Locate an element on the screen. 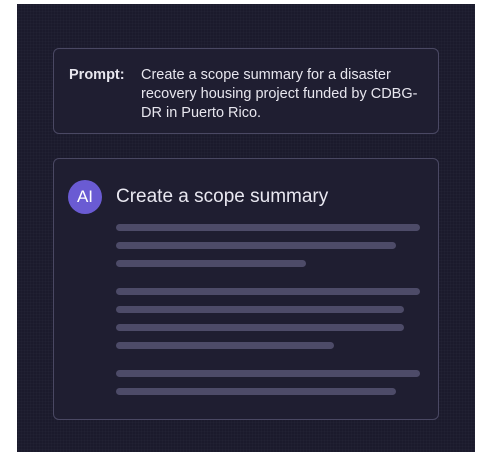 This screenshot has width=481, height=458. response-title: Create a scope summary is located at coordinates (222, 196).